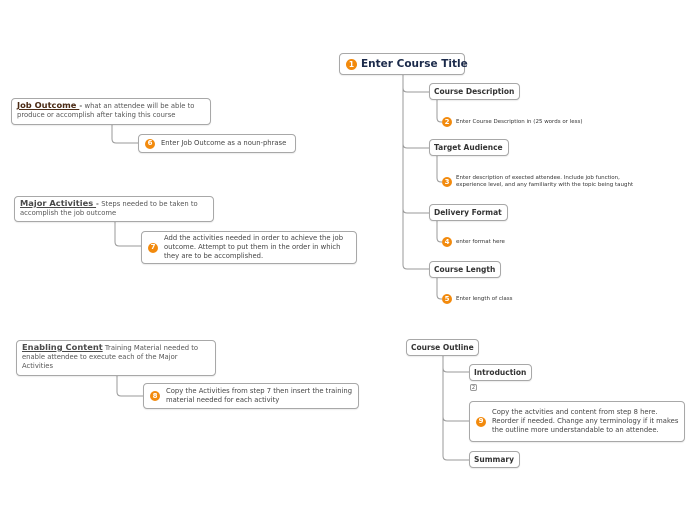 The width and height of the screenshot is (696, 520). Describe the element at coordinates (224, 143) in the screenshot. I see `step-text: Enter Job Outcome as a noun-phrase` at that location.